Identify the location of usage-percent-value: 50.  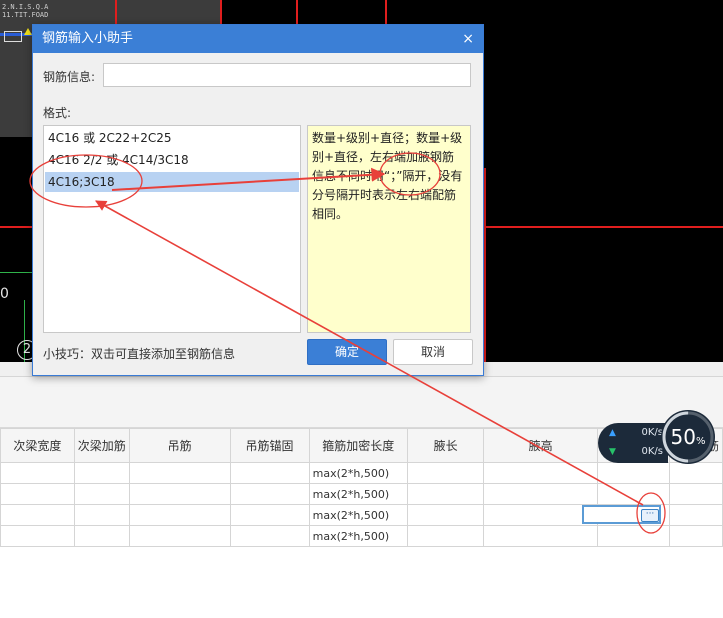
(683, 437).